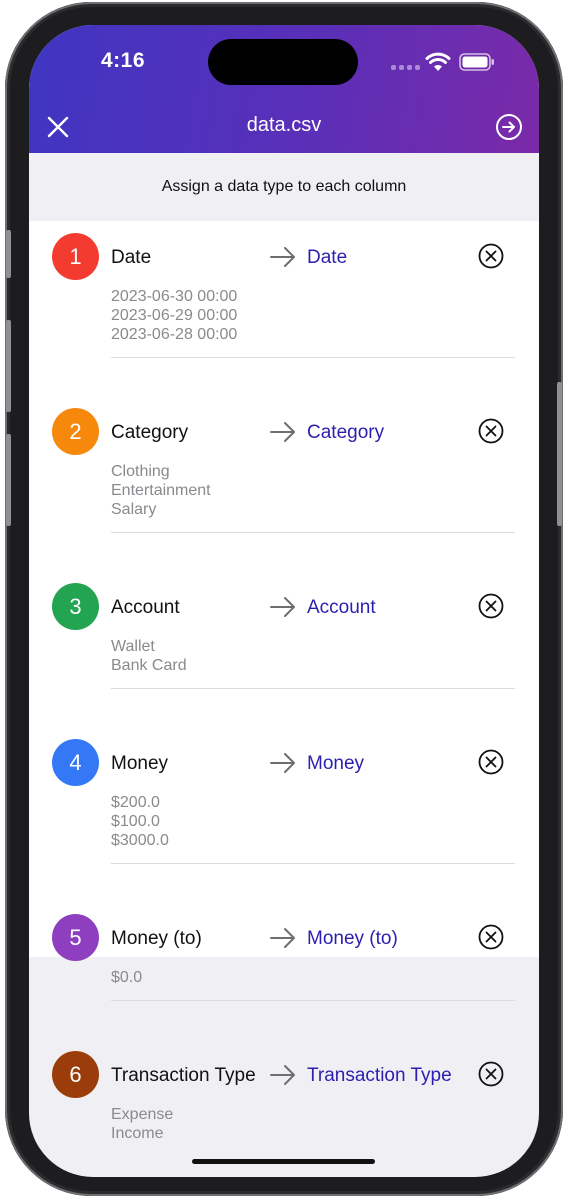 This screenshot has height=1200, width=568. I want to click on column-row: 3 Account Account Wallet Bank Card, so click(284, 630).